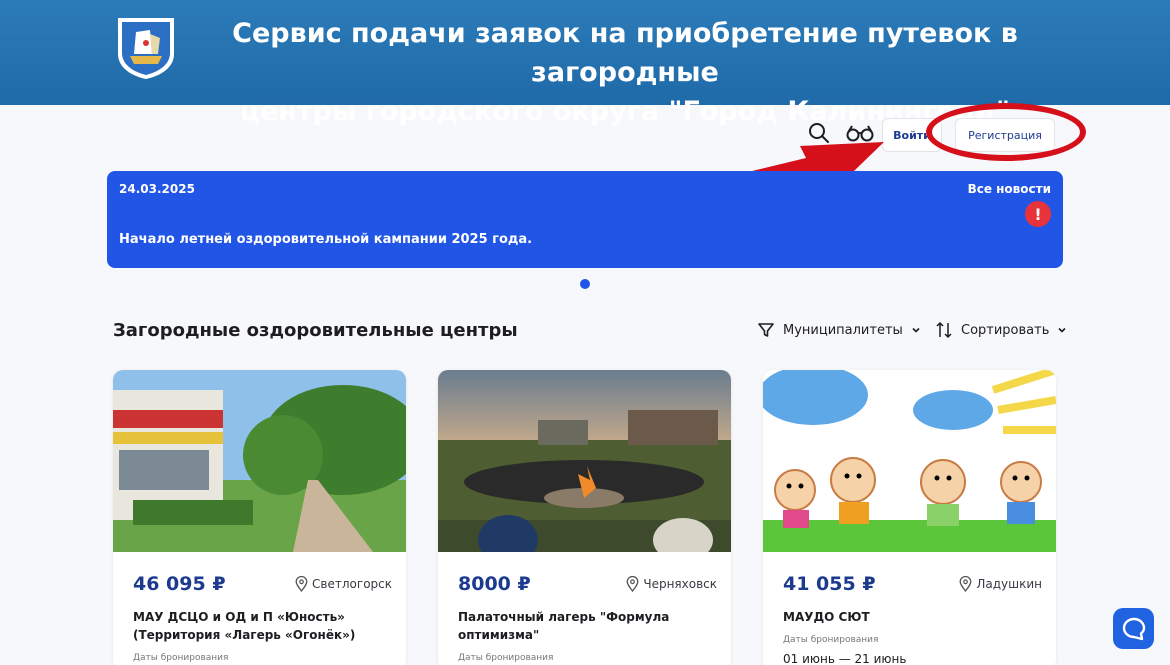 The image size is (1170, 665). Describe the element at coordinates (845, 658) in the screenshot. I see `dates-value: 01 июнь — 21 июнь` at that location.